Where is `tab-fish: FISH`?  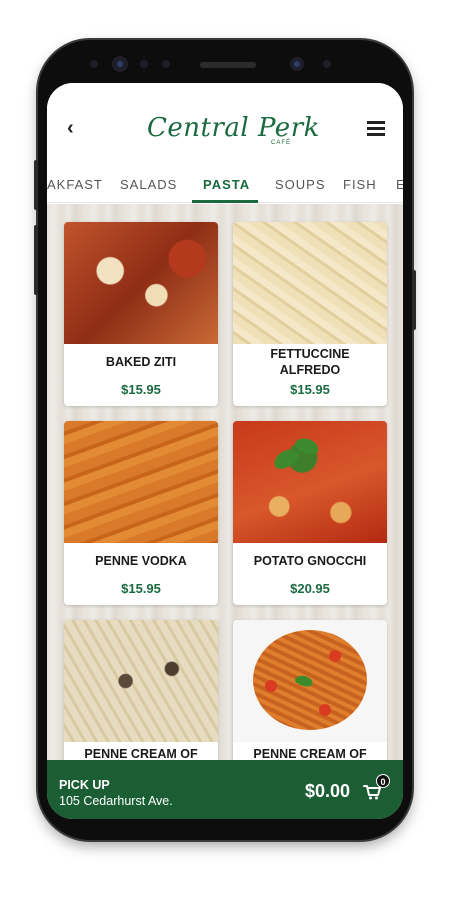 tab-fish: FISH is located at coordinates (360, 184).